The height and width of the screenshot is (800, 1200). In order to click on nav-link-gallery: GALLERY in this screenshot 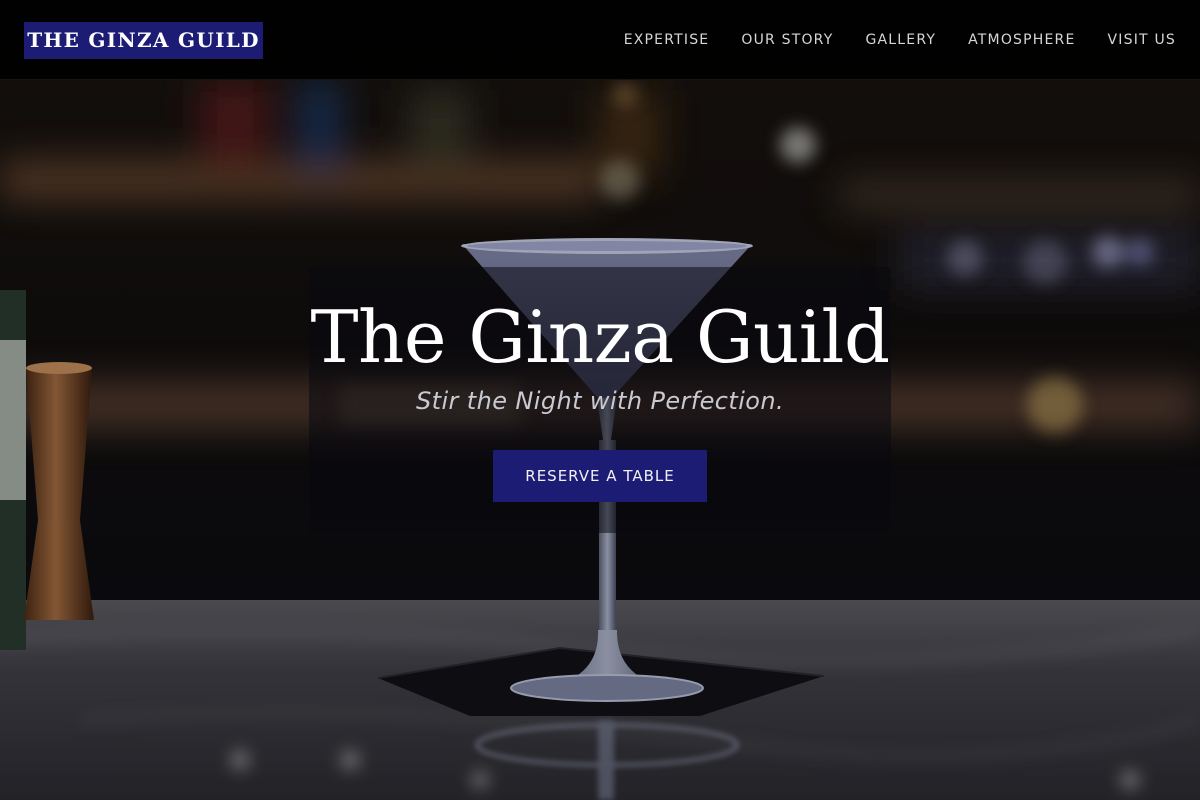, I will do `click(900, 40)`.